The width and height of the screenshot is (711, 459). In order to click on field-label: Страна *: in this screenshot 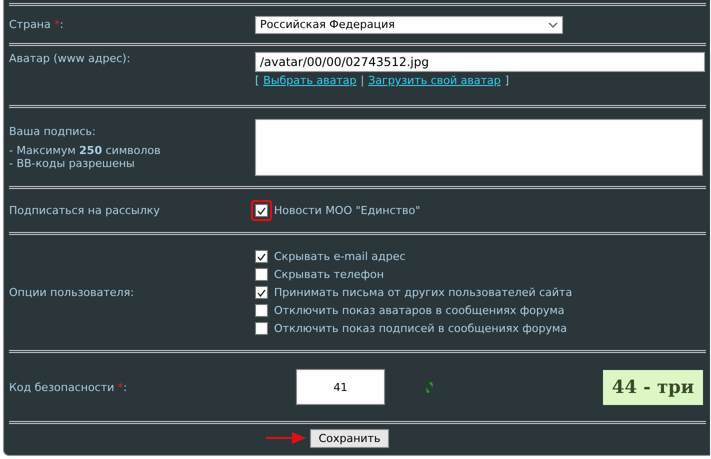, I will do `click(36, 24)`.